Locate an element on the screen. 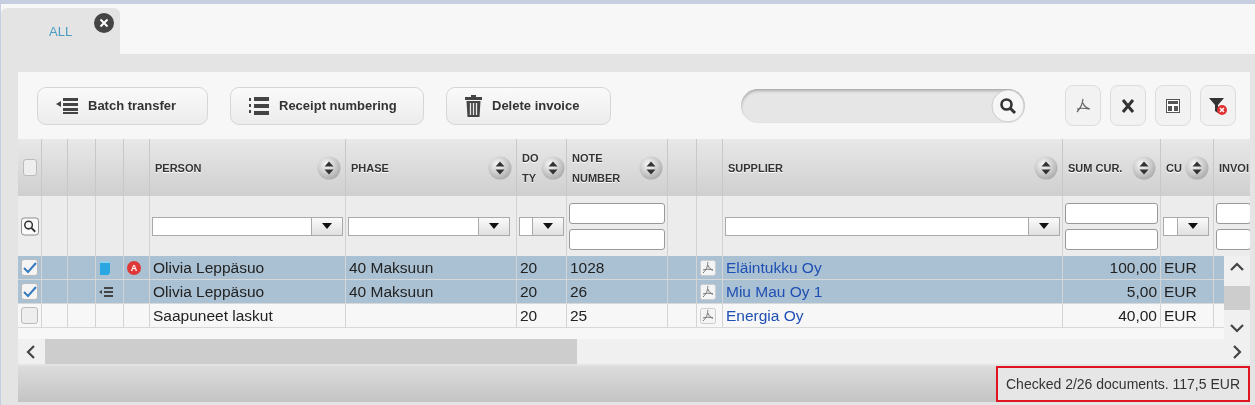 Image resolution: width=1255 pixels, height=405 pixels. search-field is located at coordinates (883, 105).